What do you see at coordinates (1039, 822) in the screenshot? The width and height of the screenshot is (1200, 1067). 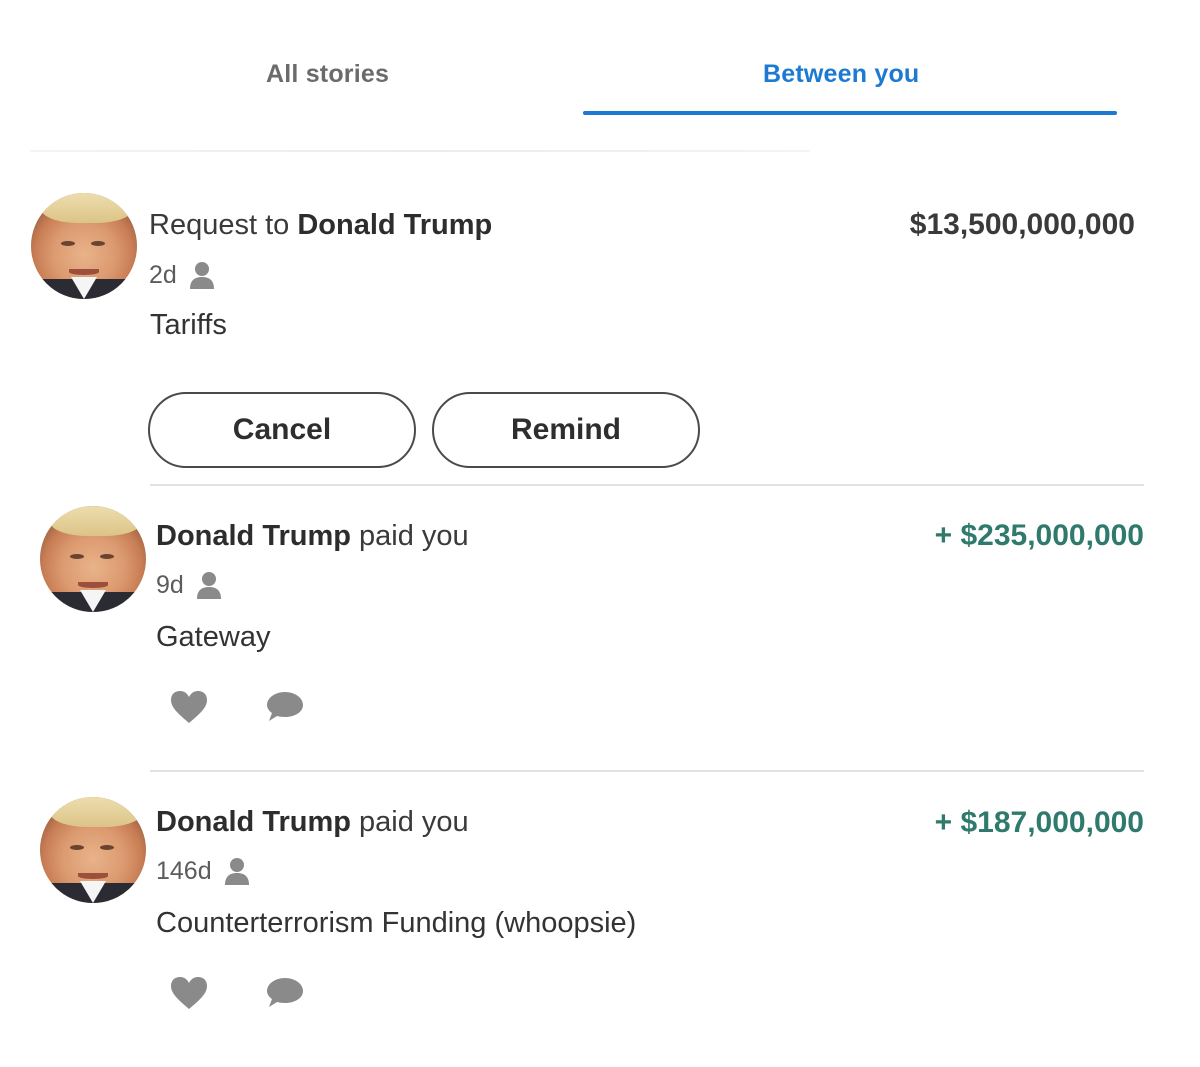 I see `amount: + $187,000,000` at bounding box center [1039, 822].